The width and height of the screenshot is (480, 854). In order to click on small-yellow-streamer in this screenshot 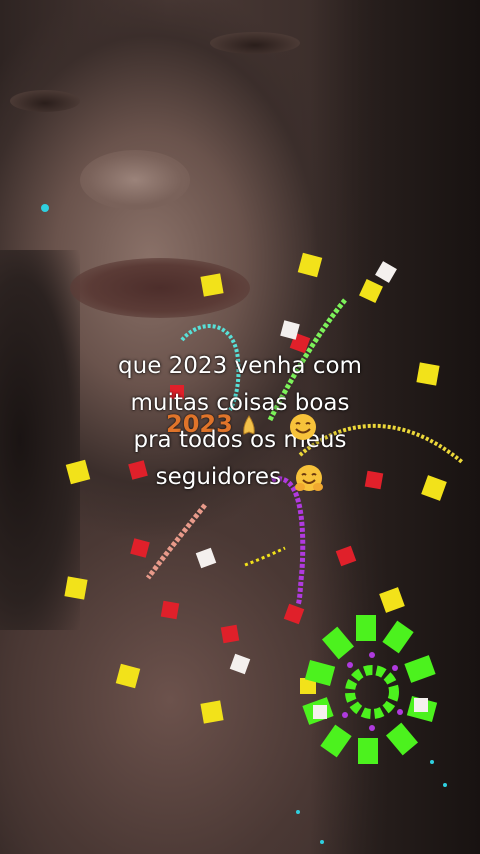, I will do `click(265, 556)`.